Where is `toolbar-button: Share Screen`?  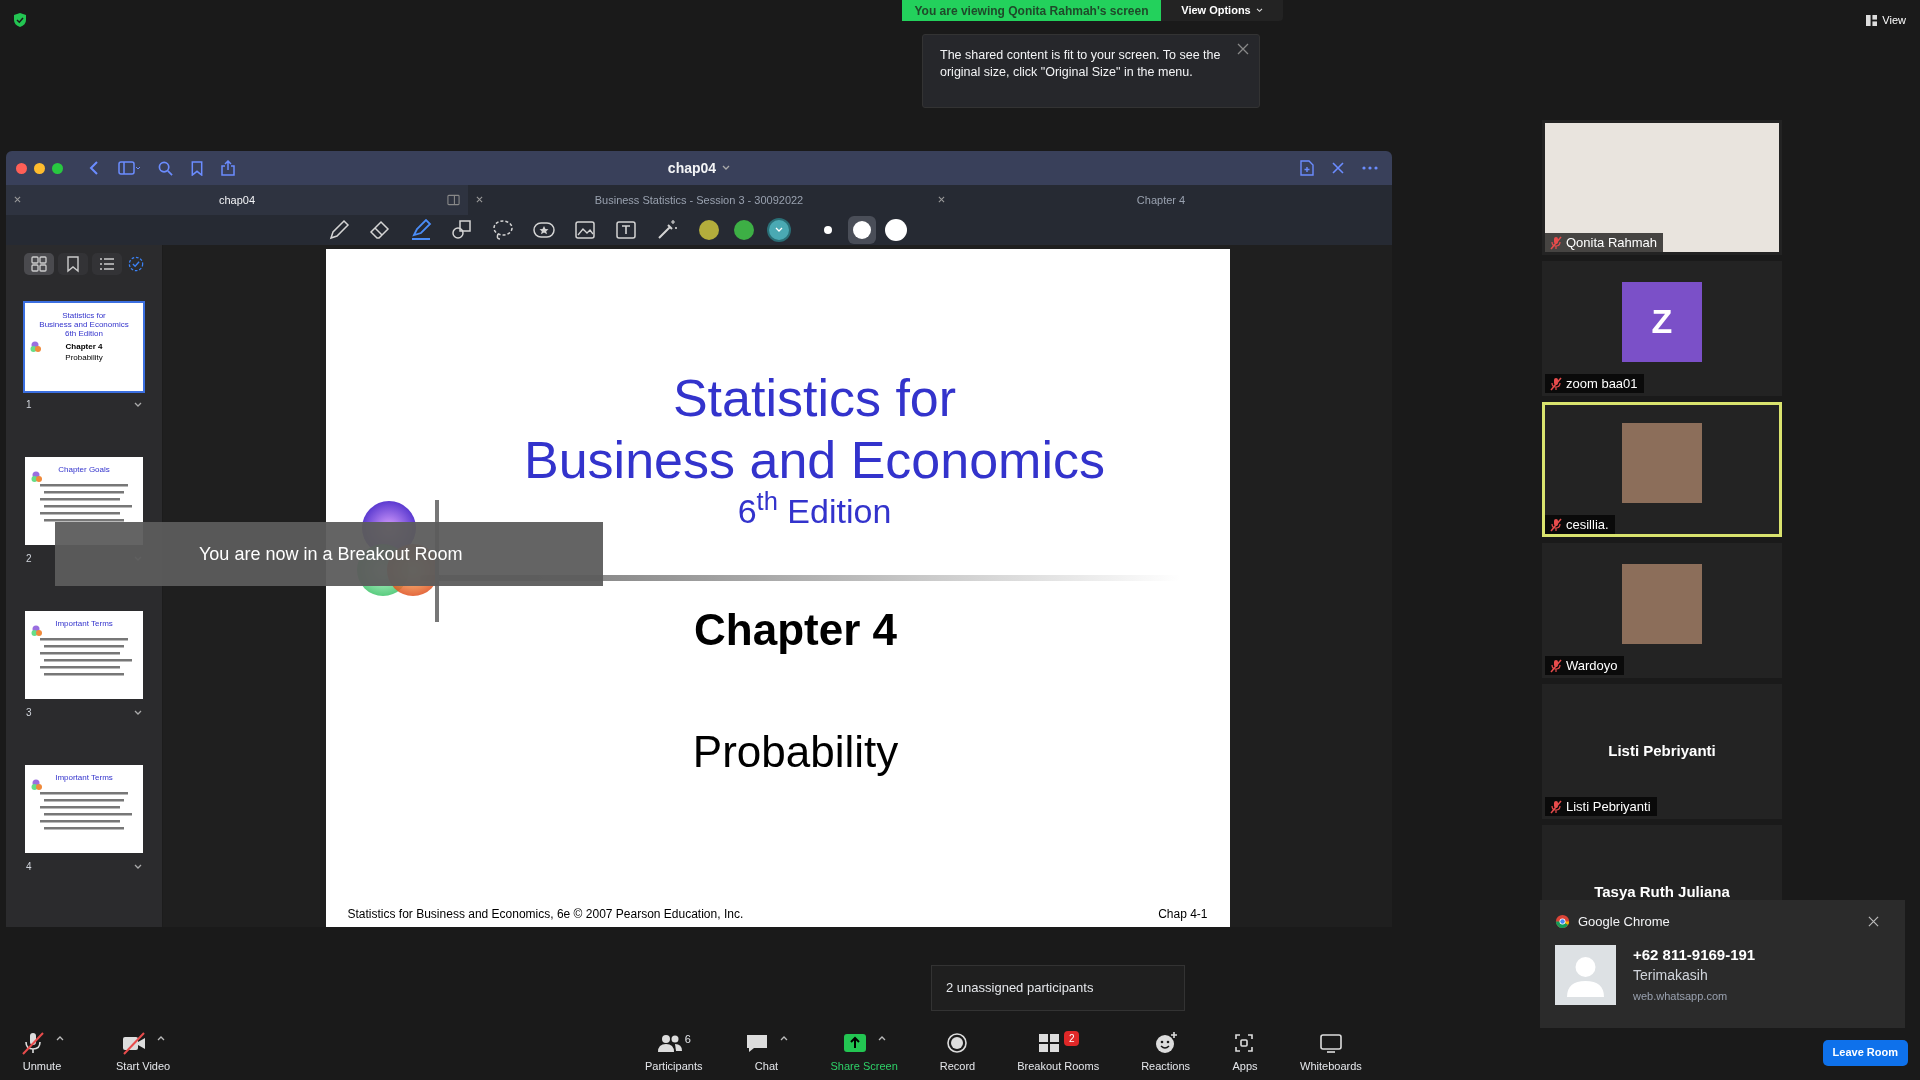
toolbar-button: Share Screen is located at coordinates (864, 1052).